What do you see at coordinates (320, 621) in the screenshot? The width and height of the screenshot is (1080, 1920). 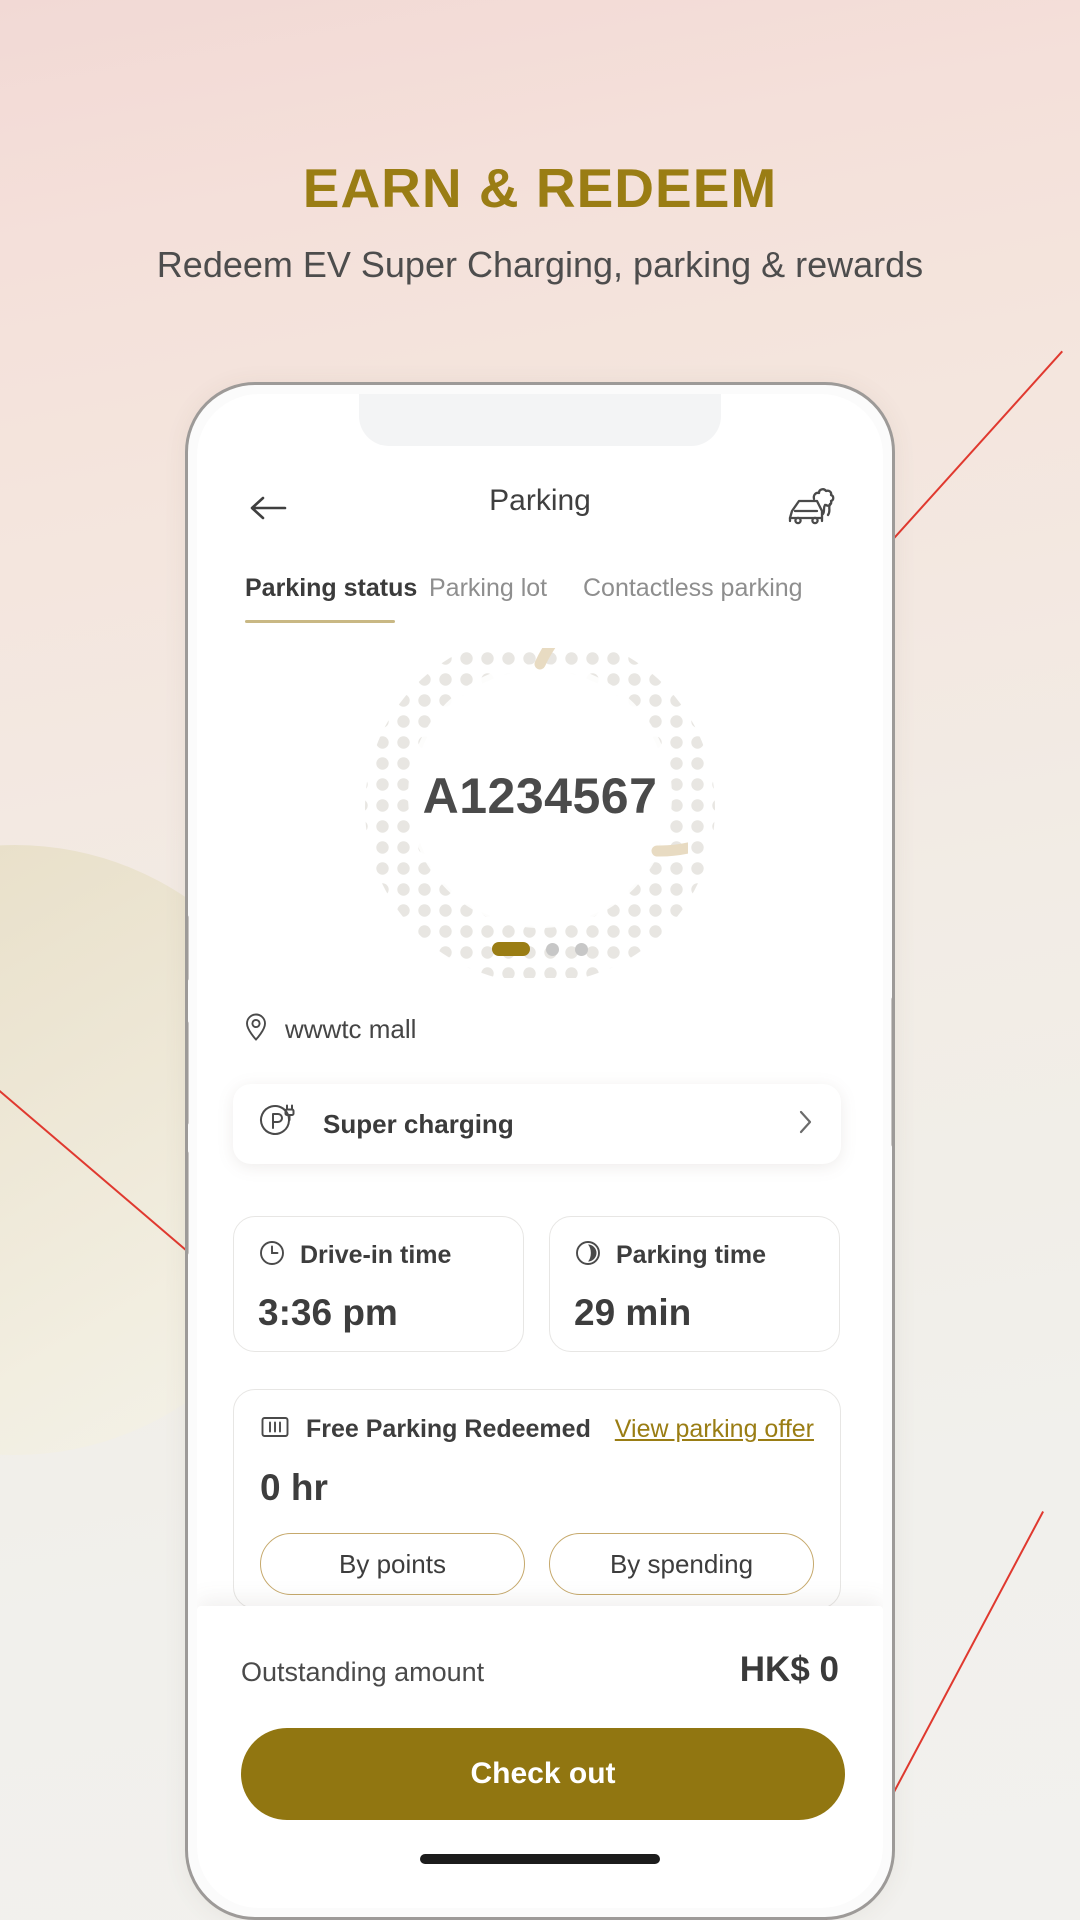 I see `active-tab-underline` at bounding box center [320, 621].